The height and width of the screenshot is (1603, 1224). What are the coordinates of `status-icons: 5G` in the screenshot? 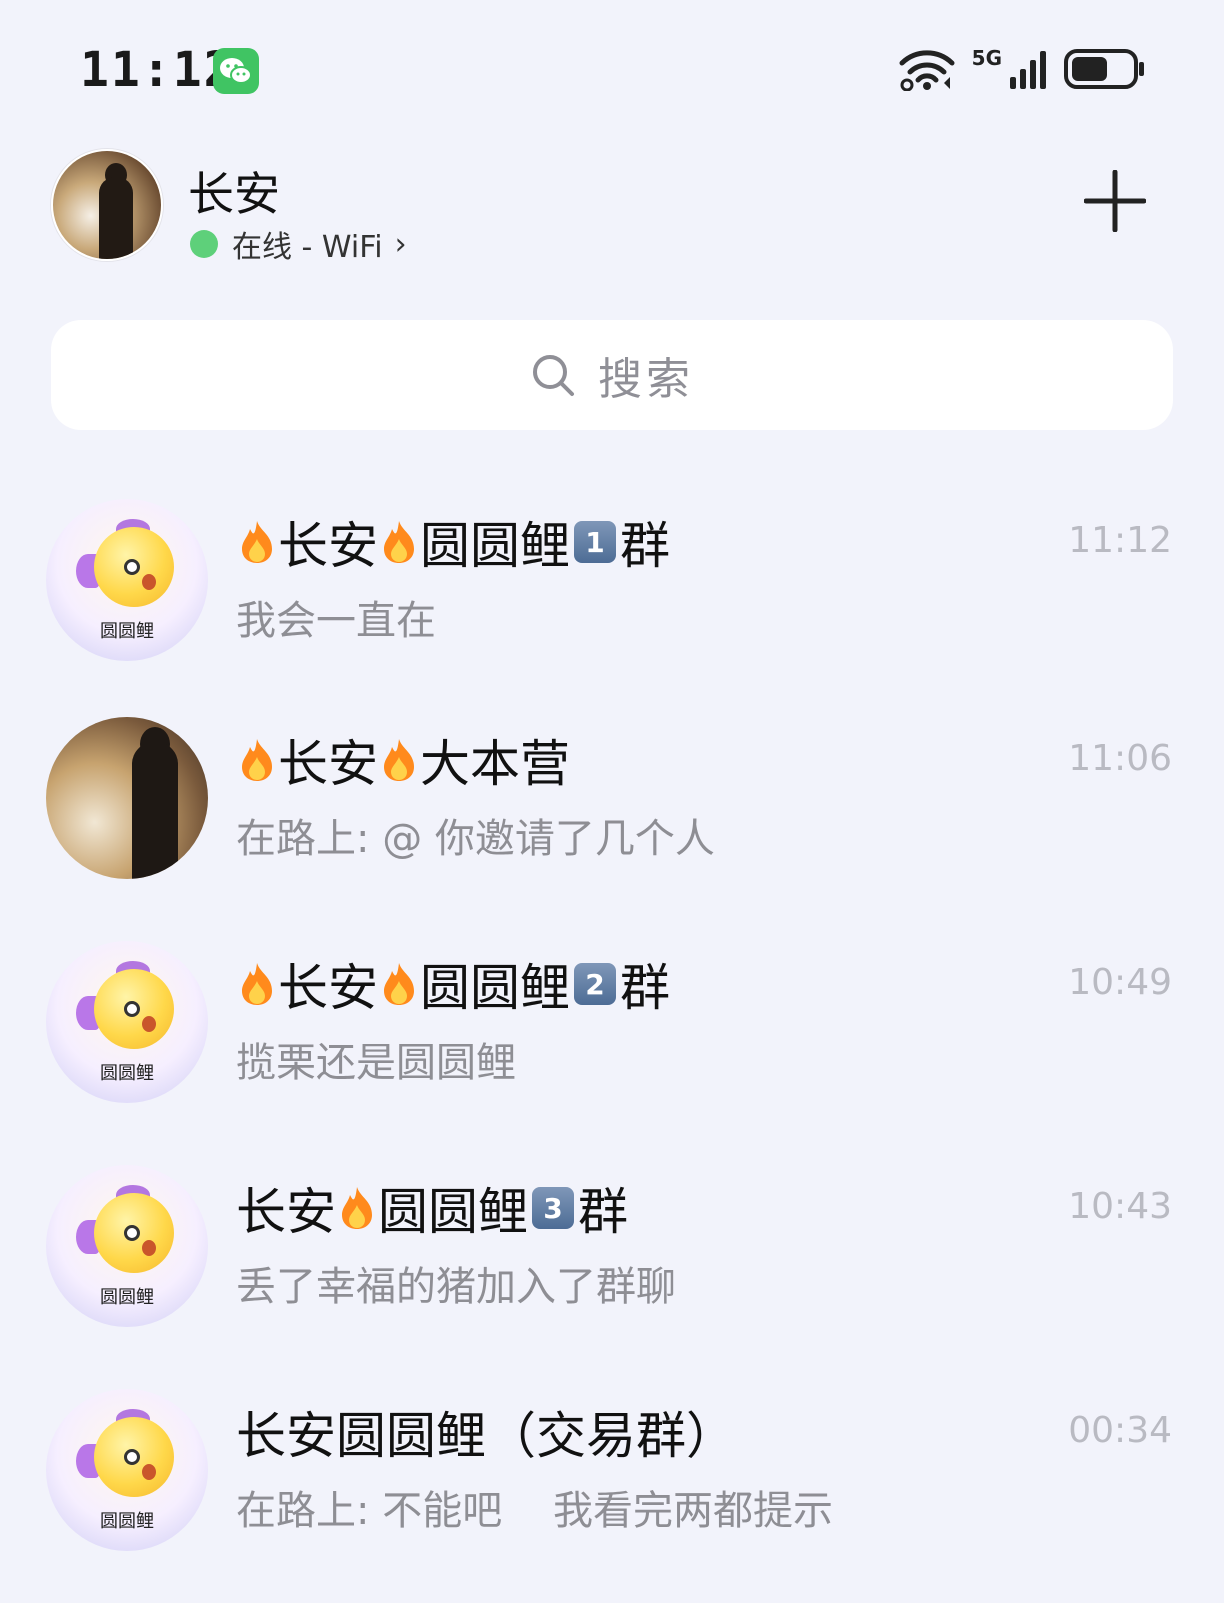 It's located at (1022, 71).